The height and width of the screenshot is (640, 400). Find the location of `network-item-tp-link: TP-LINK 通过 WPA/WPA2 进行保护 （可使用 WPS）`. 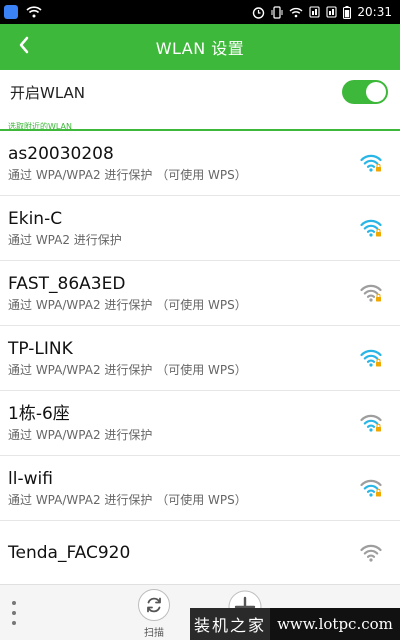

network-item-tp-link: TP-LINK 通过 WPA/WPA2 进行保护 （可使用 WPS） is located at coordinates (200, 358).